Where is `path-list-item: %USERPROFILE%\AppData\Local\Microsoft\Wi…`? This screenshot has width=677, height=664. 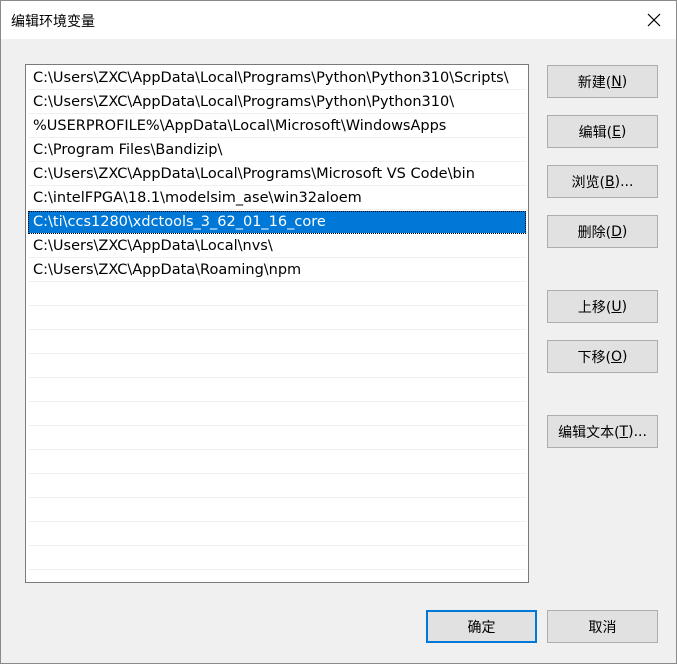
path-list-item: %USERPROFILE%\AppData\Local\Microsoft\Wi… is located at coordinates (277, 126).